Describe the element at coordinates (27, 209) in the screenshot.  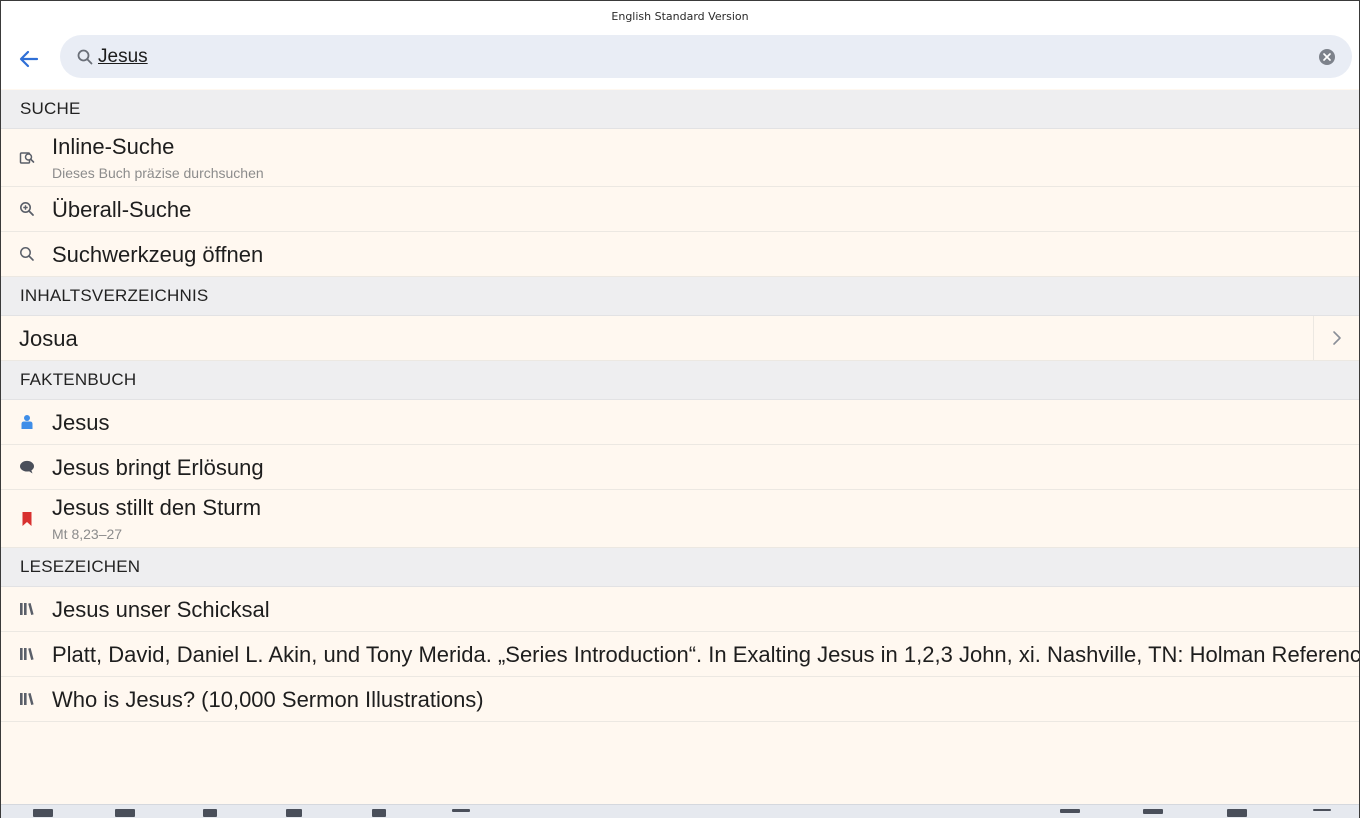
I see `zoom-search-icon` at that location.